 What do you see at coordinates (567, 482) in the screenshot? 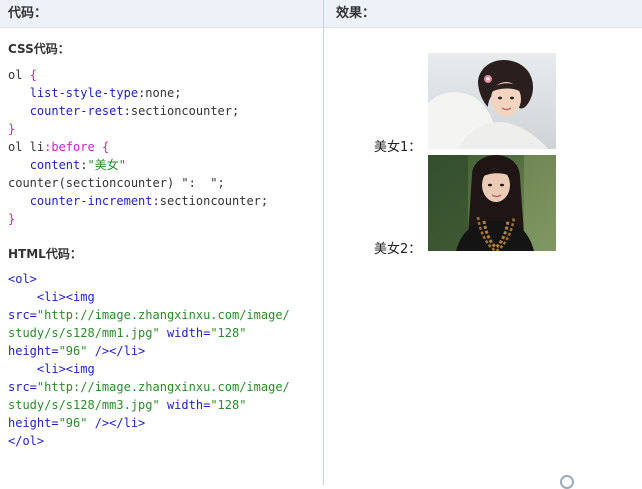
I see `magnifier-icon` at bounding box center [567, 482].